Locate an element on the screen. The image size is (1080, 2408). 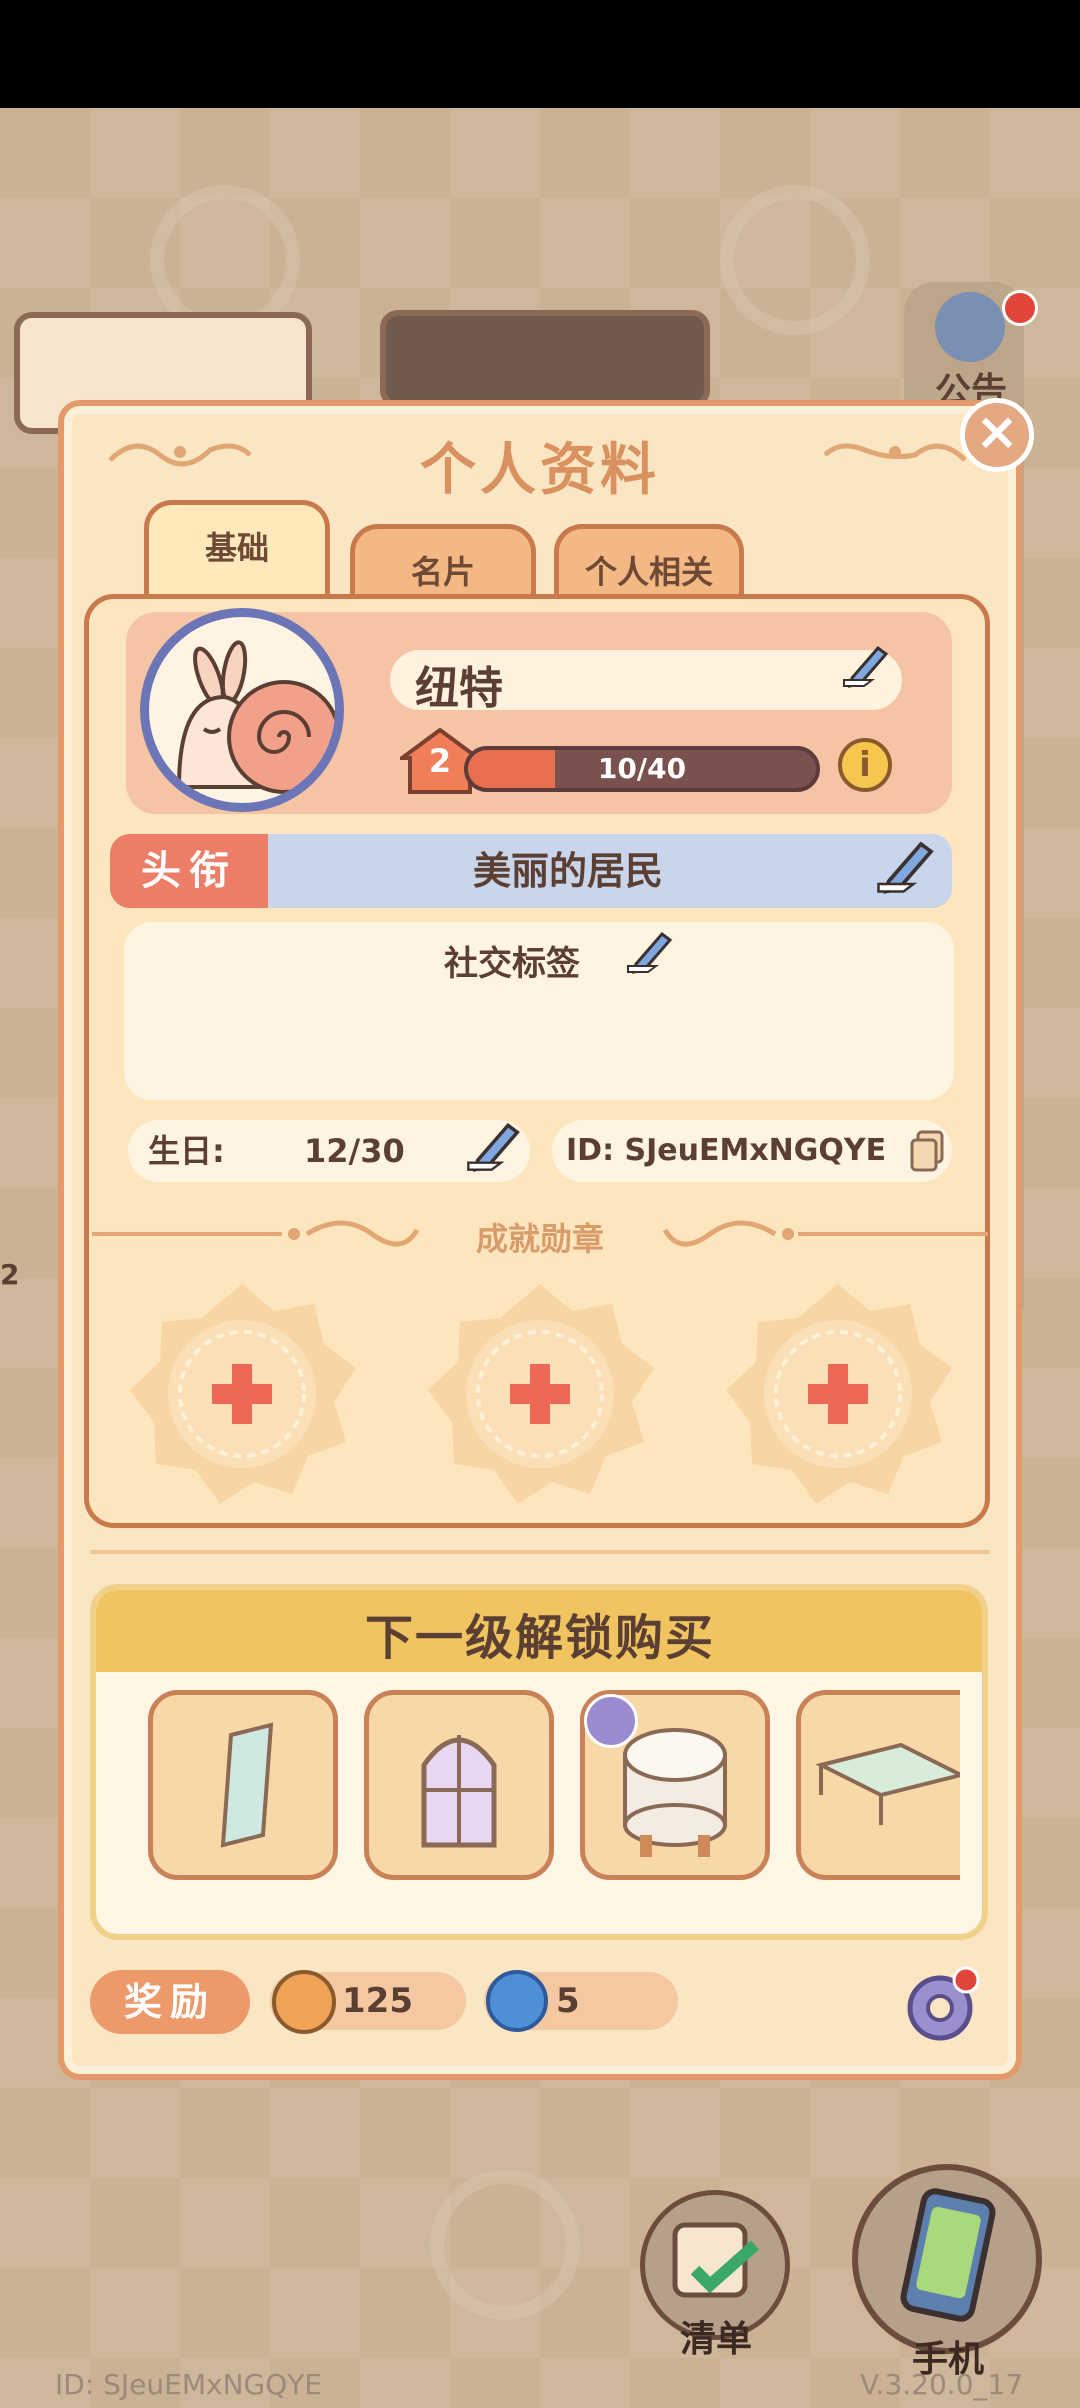
tab-personal: 个人相关 is located at coordinates (649, 564).